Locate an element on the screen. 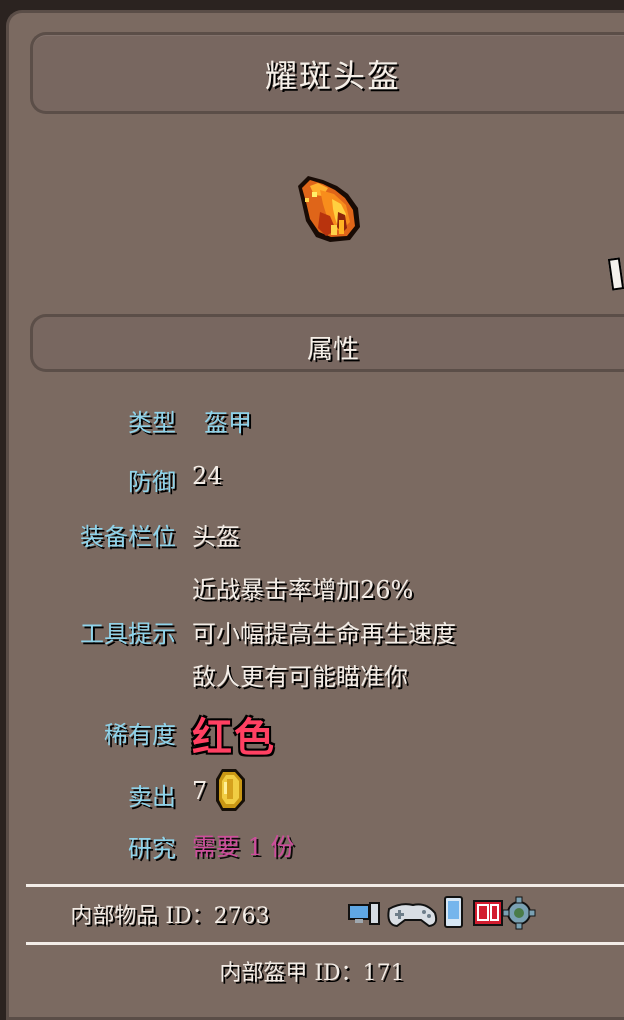 This screenshot has height=1020, width=624. internal-item-label: 内部物品 ID： is located at coordinates (142, 916).